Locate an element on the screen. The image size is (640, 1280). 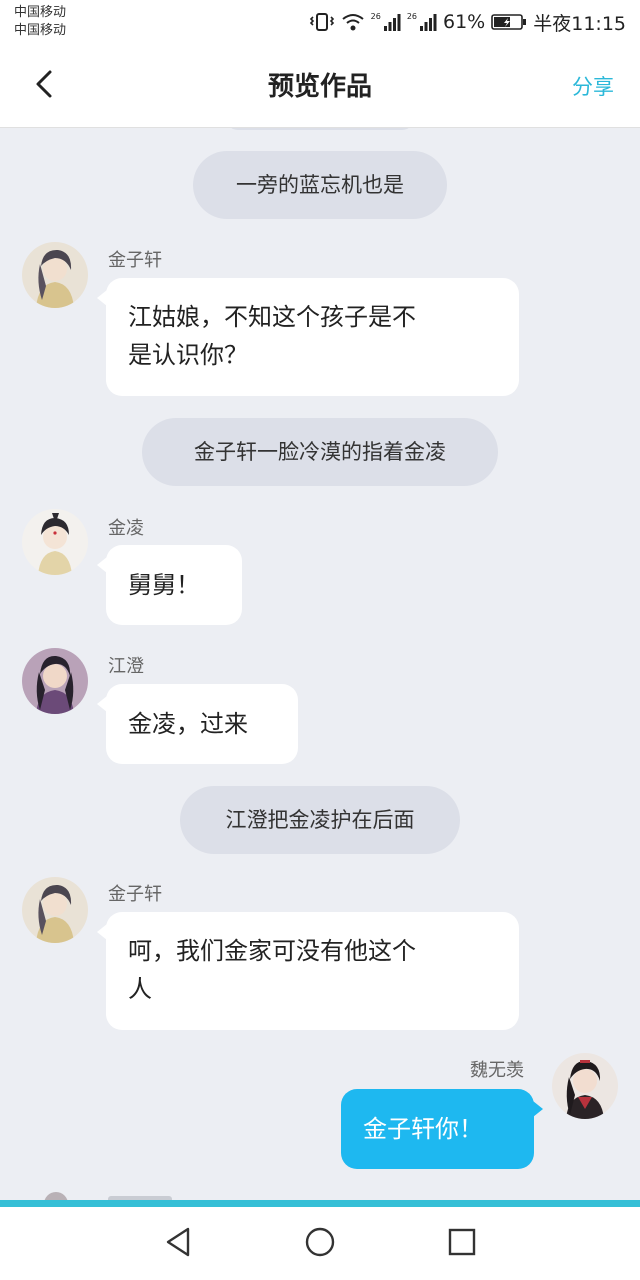
avatar-partial is located at coordinates (56, 1196).